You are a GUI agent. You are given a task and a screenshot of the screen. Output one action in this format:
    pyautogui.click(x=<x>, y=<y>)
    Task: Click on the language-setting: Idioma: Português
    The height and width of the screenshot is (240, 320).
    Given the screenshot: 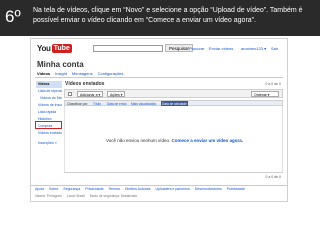 What is the action you would take?
    pyautogui.click(x=48, y=196)
    